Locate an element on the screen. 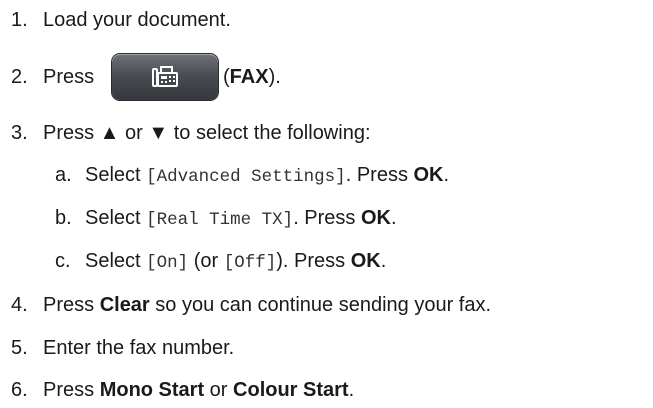 The image size is (653, 408). step-number: 3. is located at coordinates (19, 133).